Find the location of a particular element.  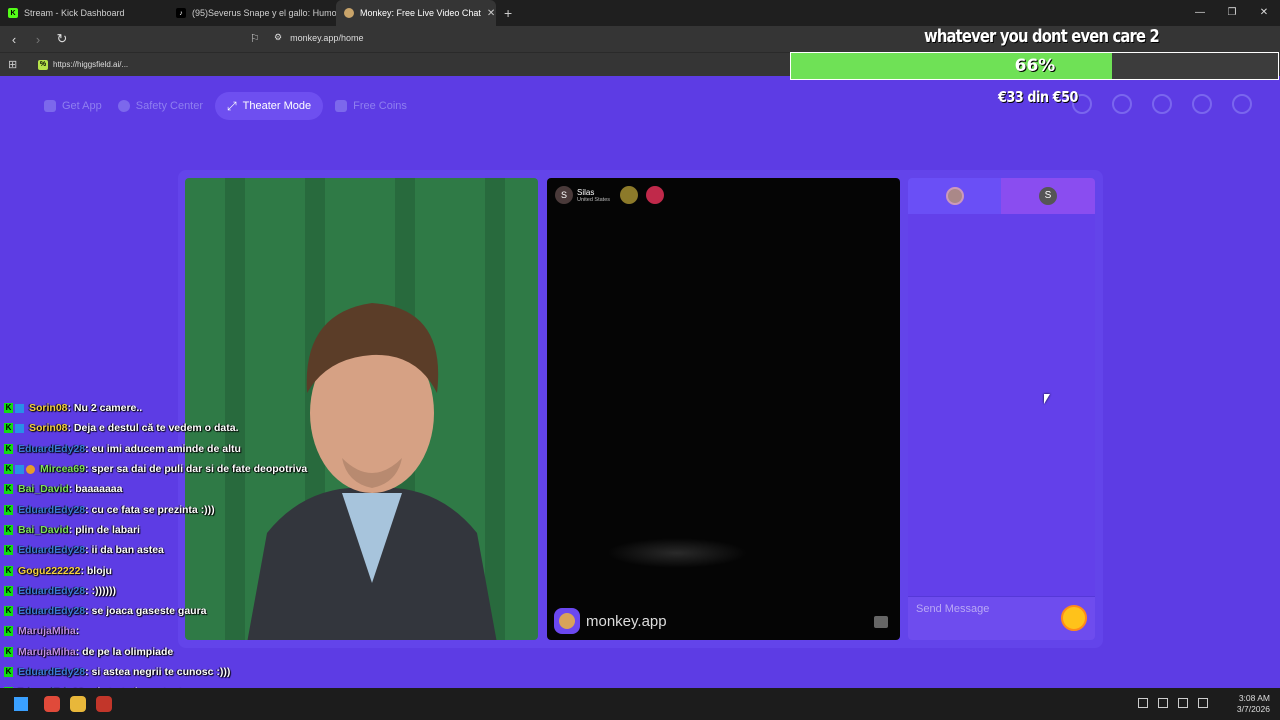

og-badge-icon is located at coordinates (30, 469).